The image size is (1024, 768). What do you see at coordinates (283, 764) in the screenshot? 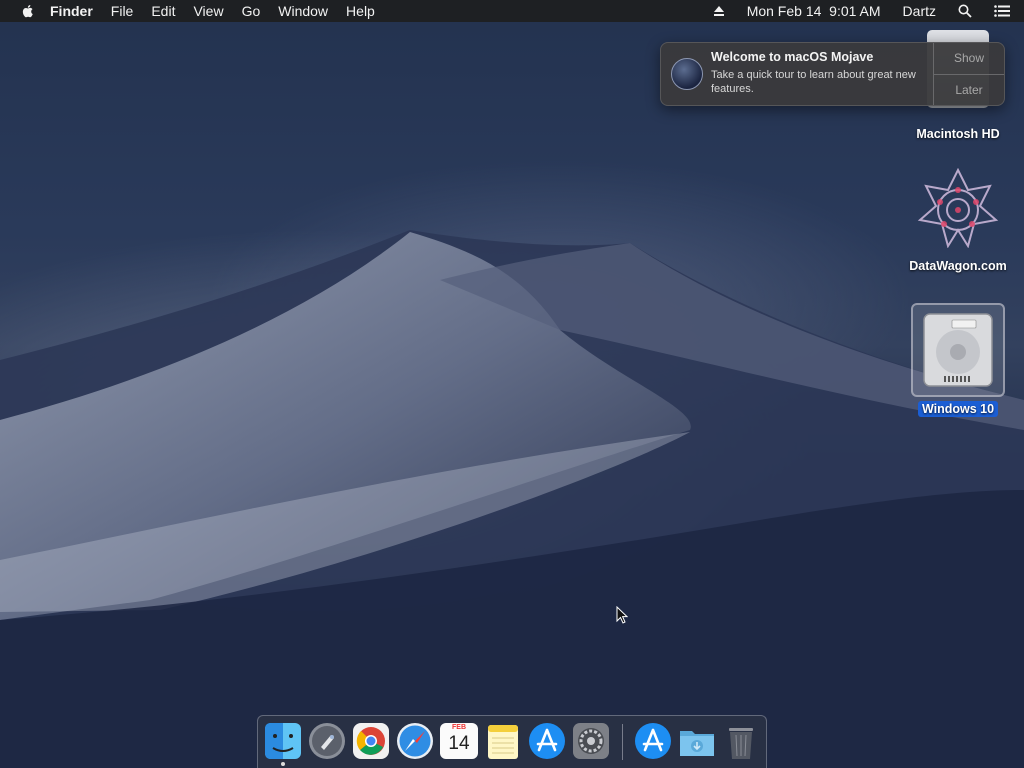
I see `running-indicator` at bounding box center [283, 764].